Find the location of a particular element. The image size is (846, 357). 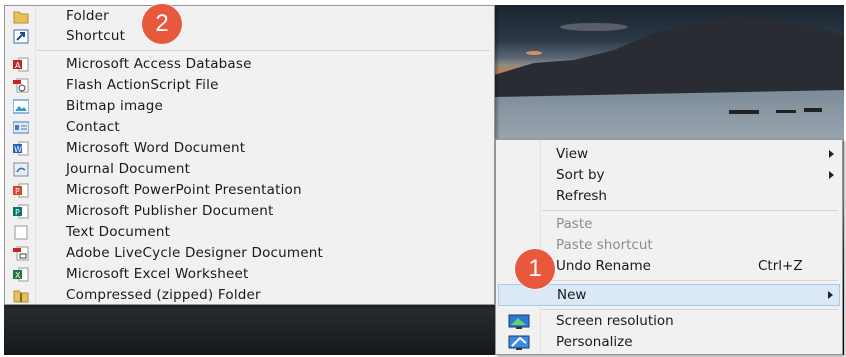

livecycle-icon is located at coordinates (21, 253).